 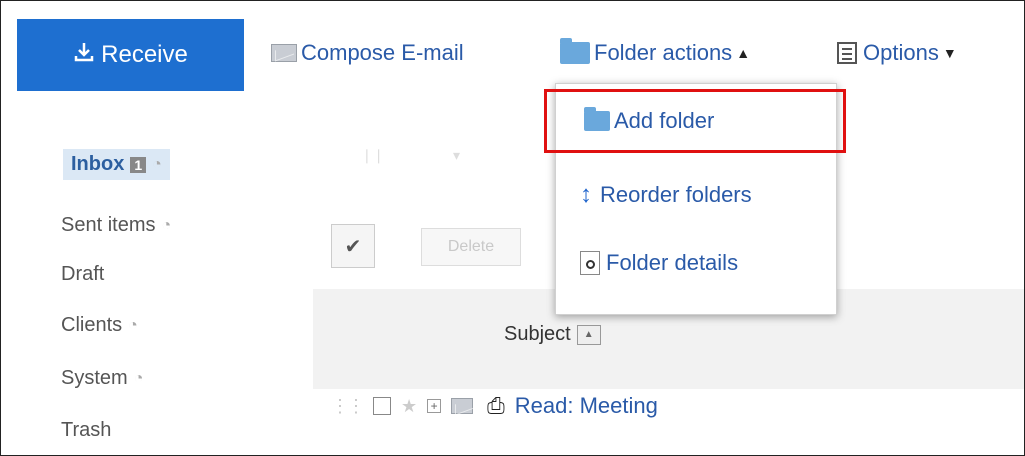 I want to click on caret-up-icon: ▲, so click(x=743, y=53).